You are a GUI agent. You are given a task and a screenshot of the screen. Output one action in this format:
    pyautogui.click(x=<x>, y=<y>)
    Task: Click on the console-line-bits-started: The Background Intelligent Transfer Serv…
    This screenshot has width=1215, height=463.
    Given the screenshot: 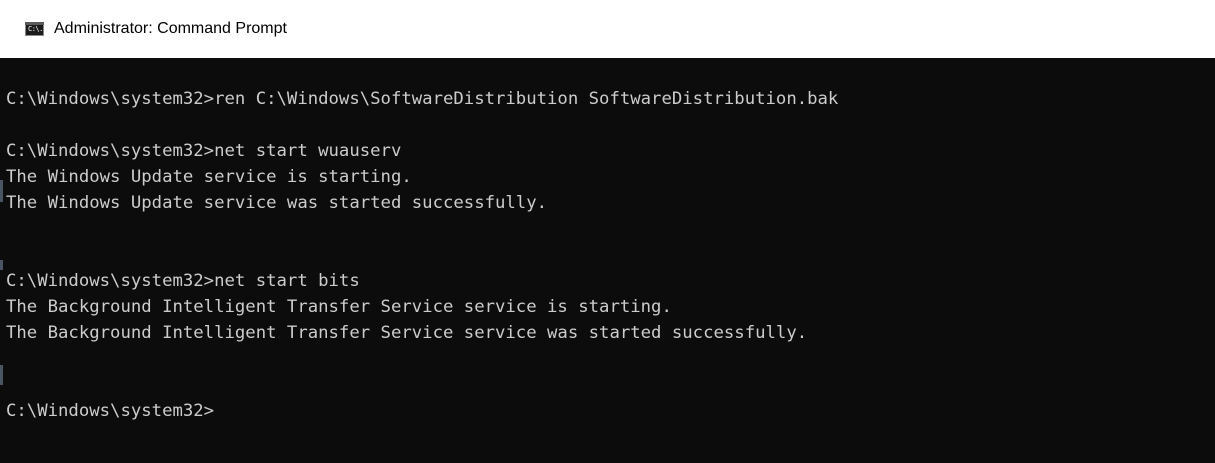 What is the action you would take?
    pyautogui.click(x=407, y=333)
    